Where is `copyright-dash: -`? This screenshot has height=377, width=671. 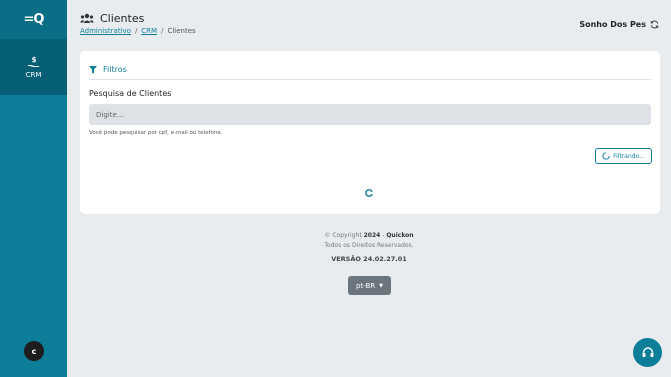
copyright-dash: - is located at coordinates (383, 235).